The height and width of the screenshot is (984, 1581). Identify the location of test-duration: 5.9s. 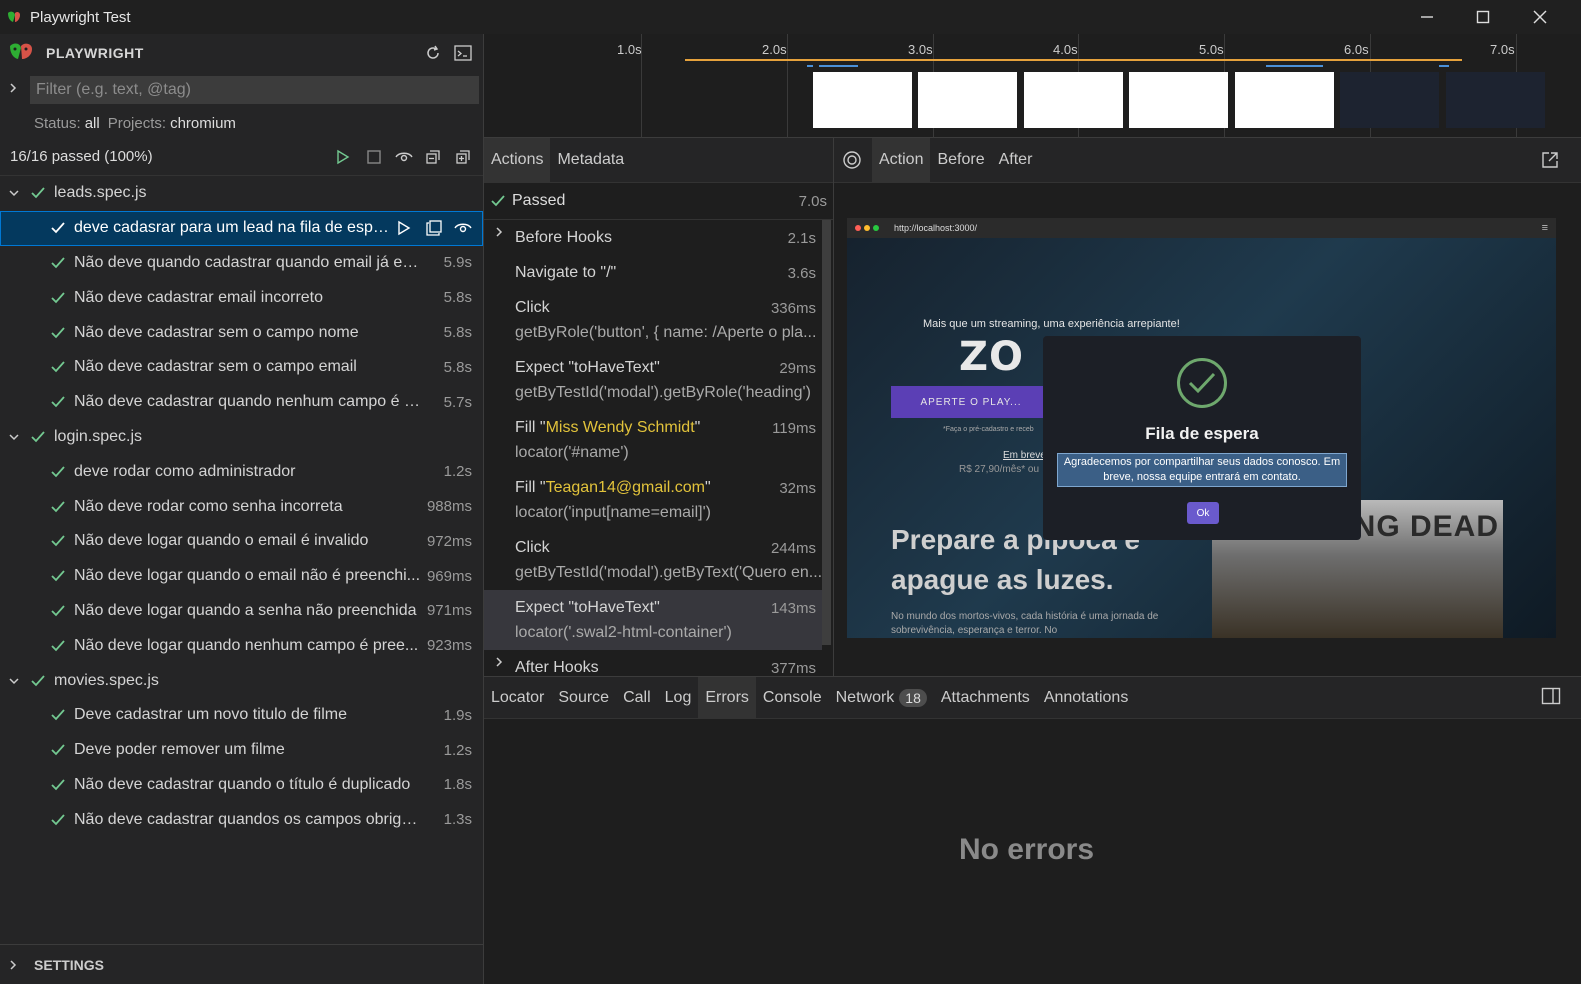
(457, 263).